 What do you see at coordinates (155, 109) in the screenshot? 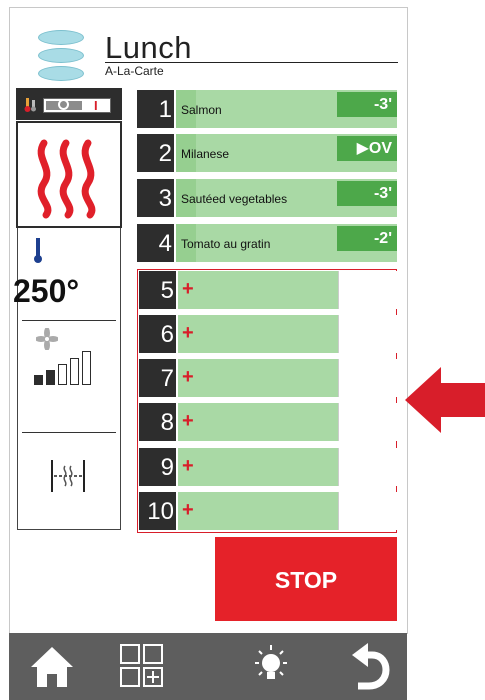
I see `row-number: 1` at bounding box center [155, 109].